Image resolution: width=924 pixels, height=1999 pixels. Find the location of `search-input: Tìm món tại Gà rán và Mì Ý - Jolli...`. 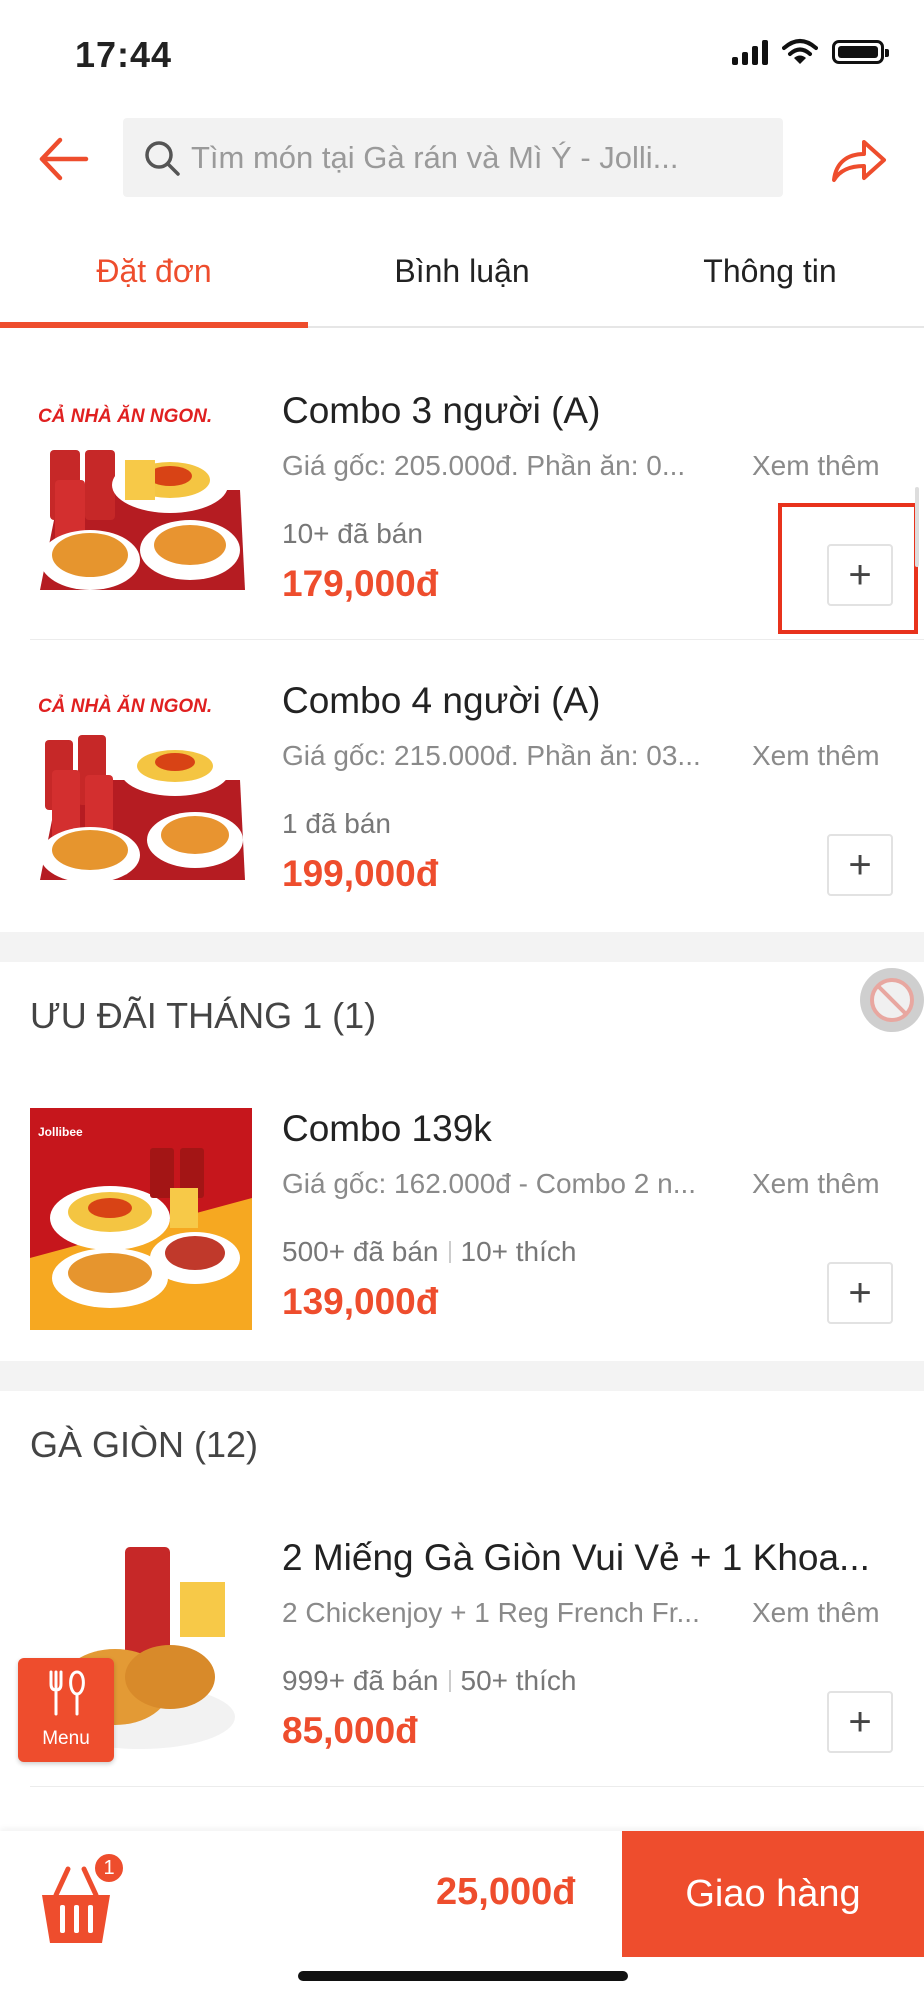

search-input: Tìm món tại Gà rán và Mì Ý - Jolli... is located at coordinates (453, 157).